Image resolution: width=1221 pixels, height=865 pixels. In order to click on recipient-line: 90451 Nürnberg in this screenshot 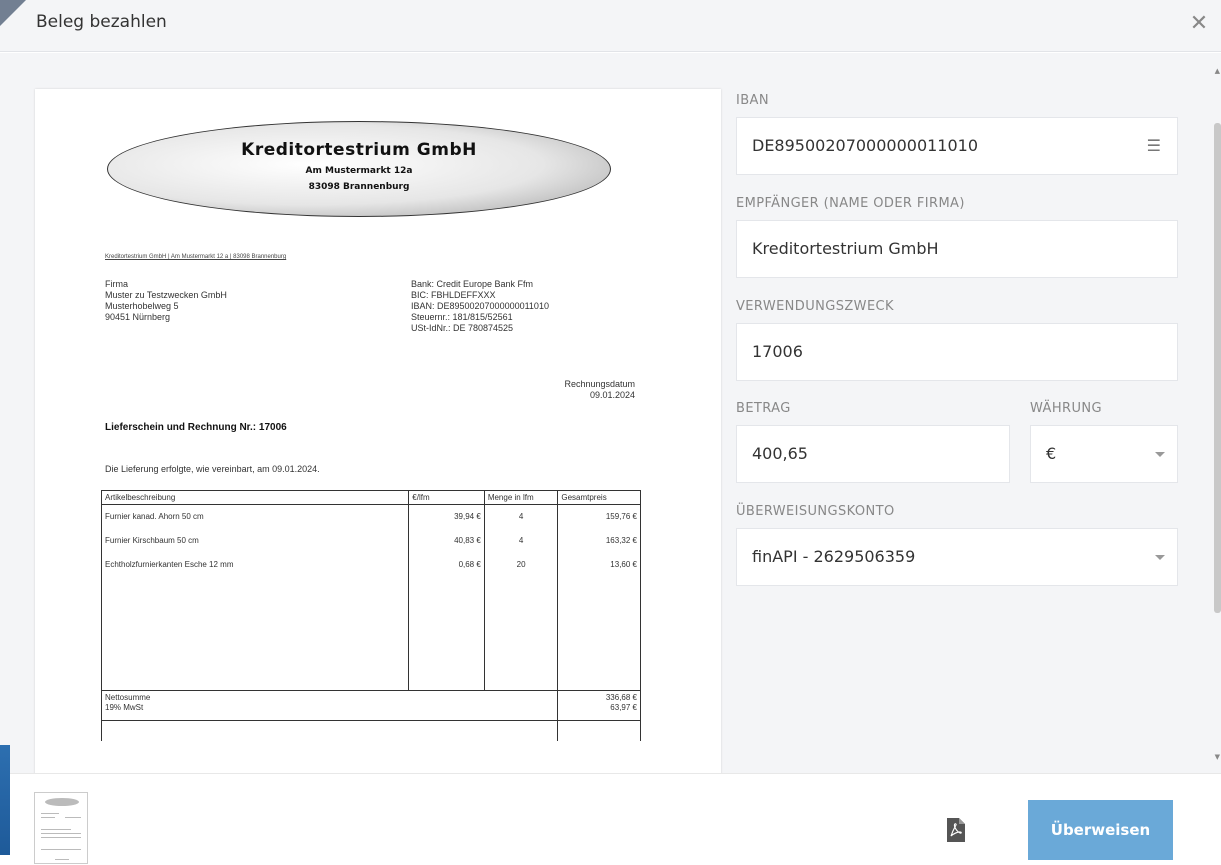, I will do `click(138, 317)`.